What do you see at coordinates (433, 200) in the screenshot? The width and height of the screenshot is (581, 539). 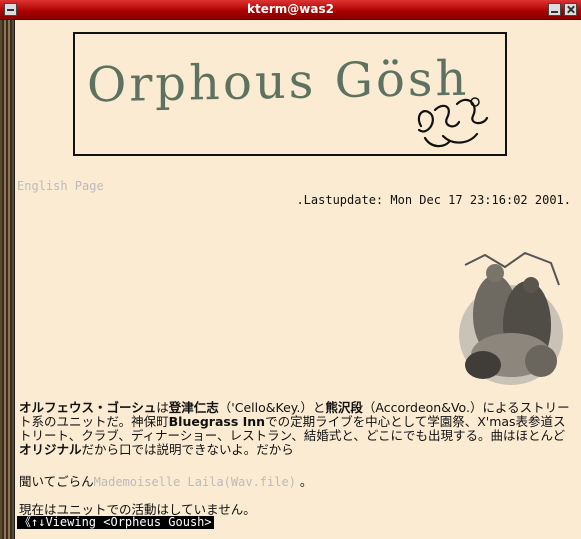 I see `last-update: .Lastupdate: Mon Dec 17 23:16:02 2001.` at bounding box center [433, 200].